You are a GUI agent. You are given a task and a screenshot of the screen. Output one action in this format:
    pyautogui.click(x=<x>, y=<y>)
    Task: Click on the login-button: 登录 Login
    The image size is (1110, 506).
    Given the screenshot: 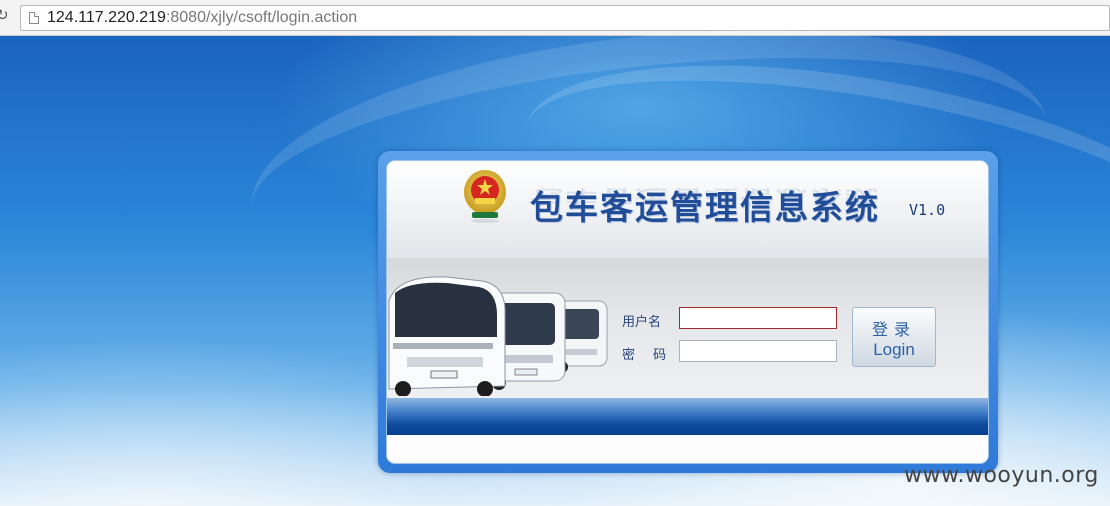 What is the action you would take?
    pyautogui.click(x=894, y=337)
    